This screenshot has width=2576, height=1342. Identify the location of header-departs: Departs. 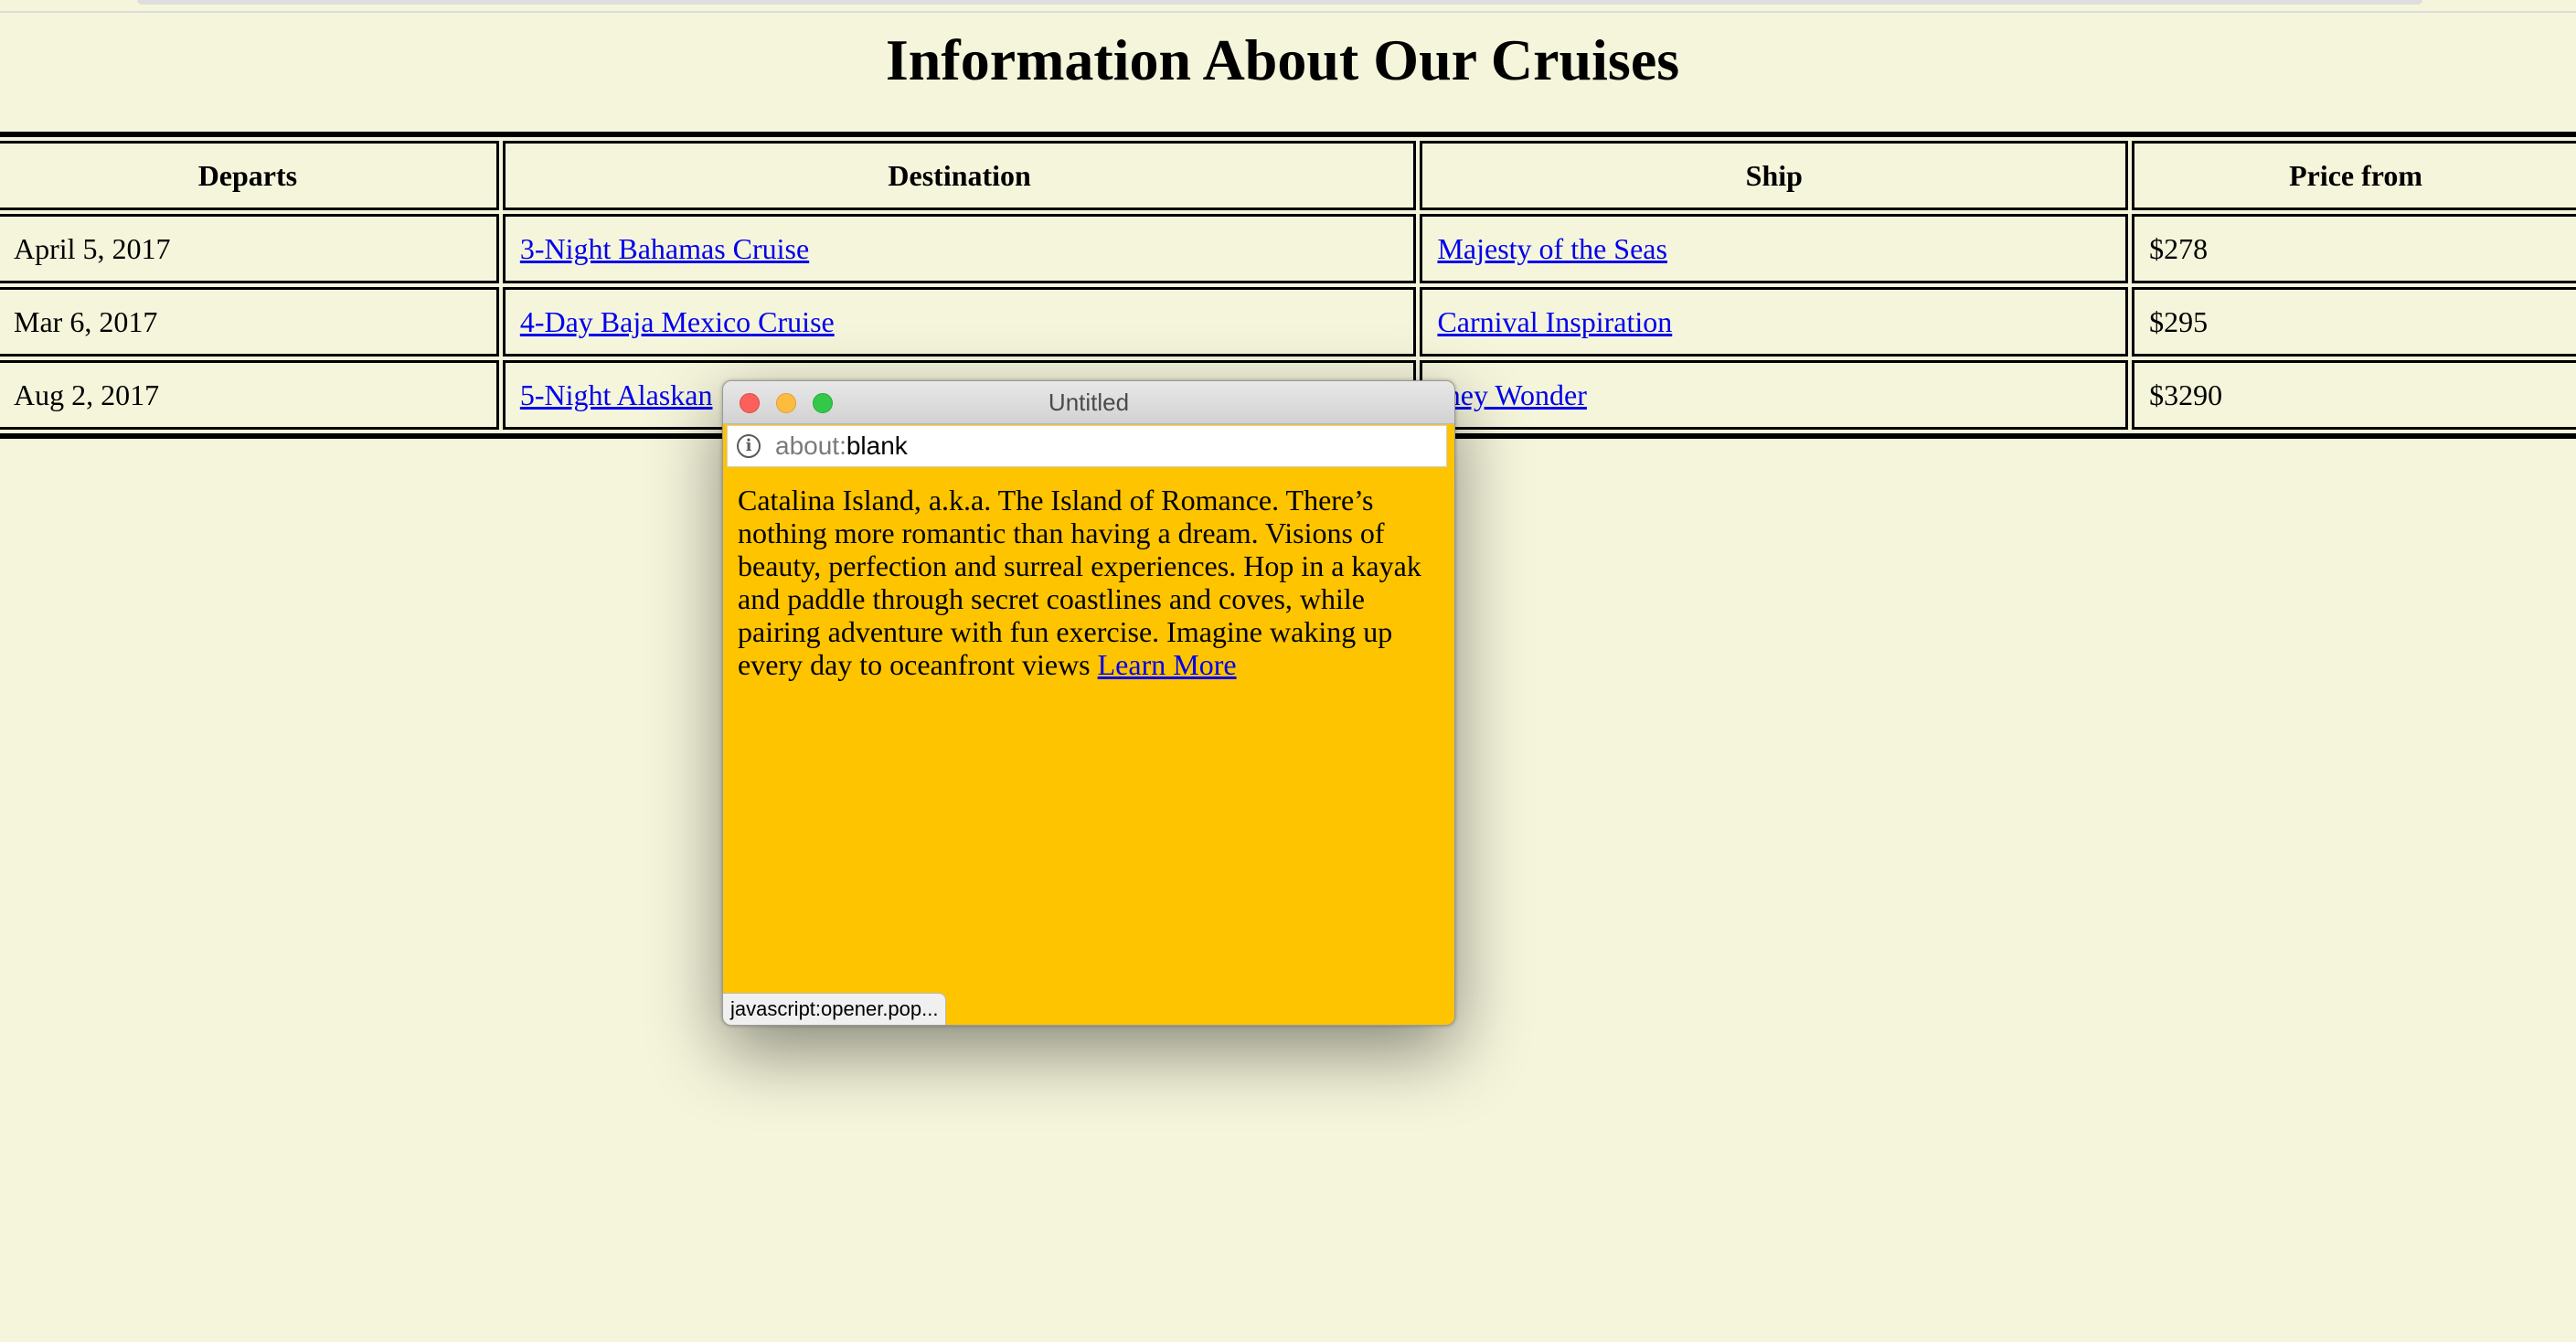
(249, 175).